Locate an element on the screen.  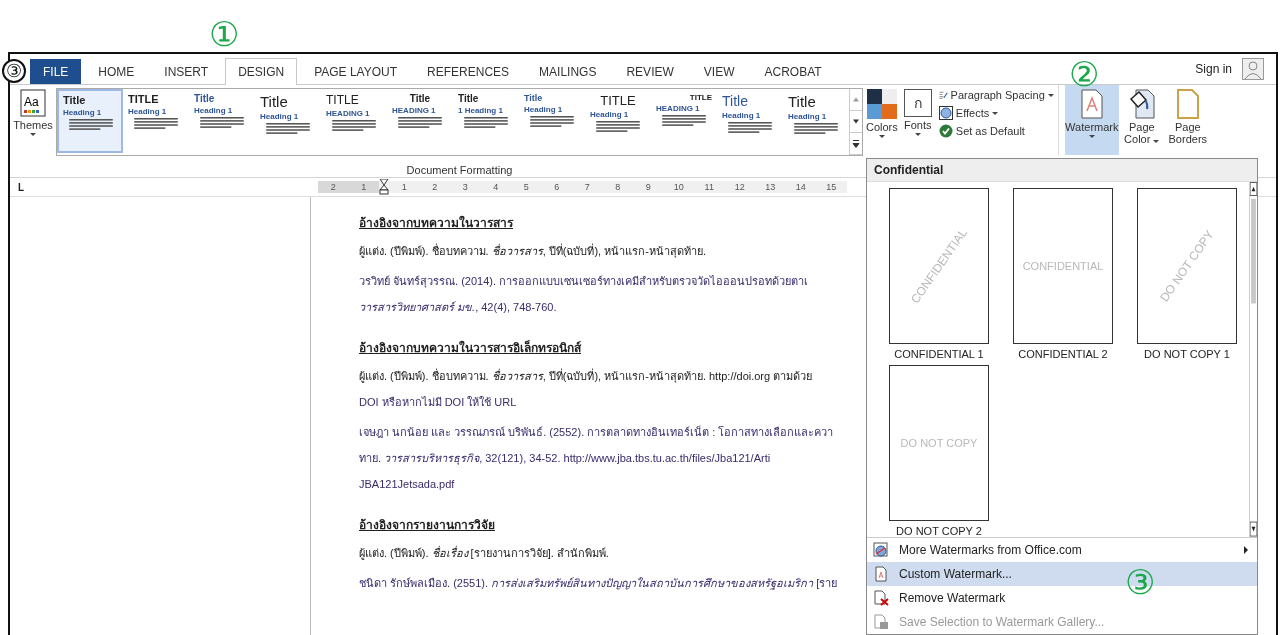
ribbon-tab: INSERT is located at coordinates (186, 71).